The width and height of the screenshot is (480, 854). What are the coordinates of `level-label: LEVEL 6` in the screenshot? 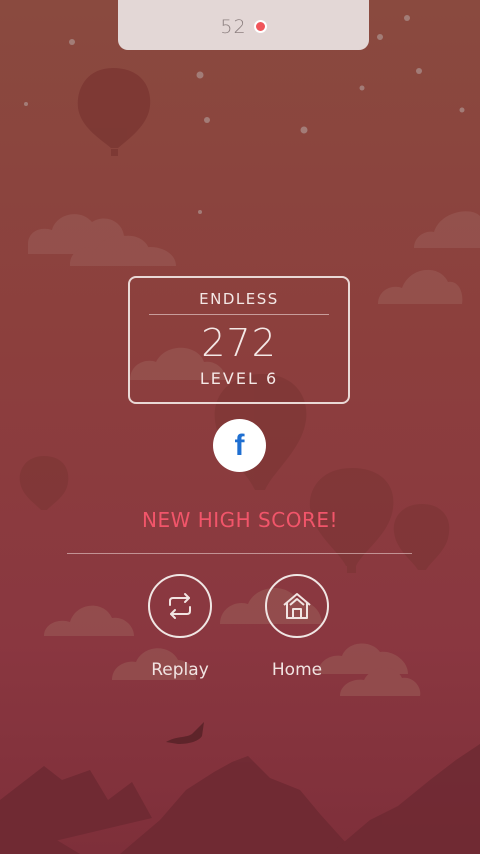 It's located at (239, 378).